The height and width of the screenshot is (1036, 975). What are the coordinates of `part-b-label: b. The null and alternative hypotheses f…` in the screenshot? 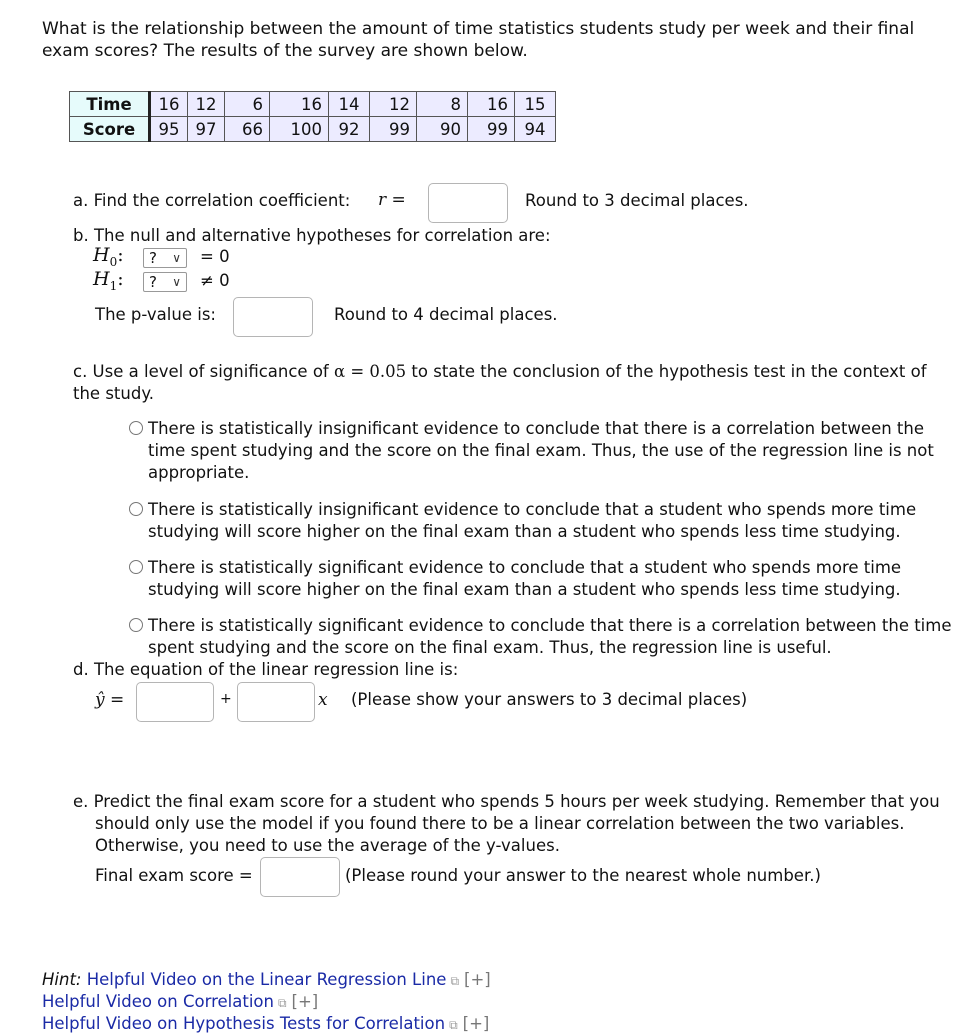 It's located at (312, 235).